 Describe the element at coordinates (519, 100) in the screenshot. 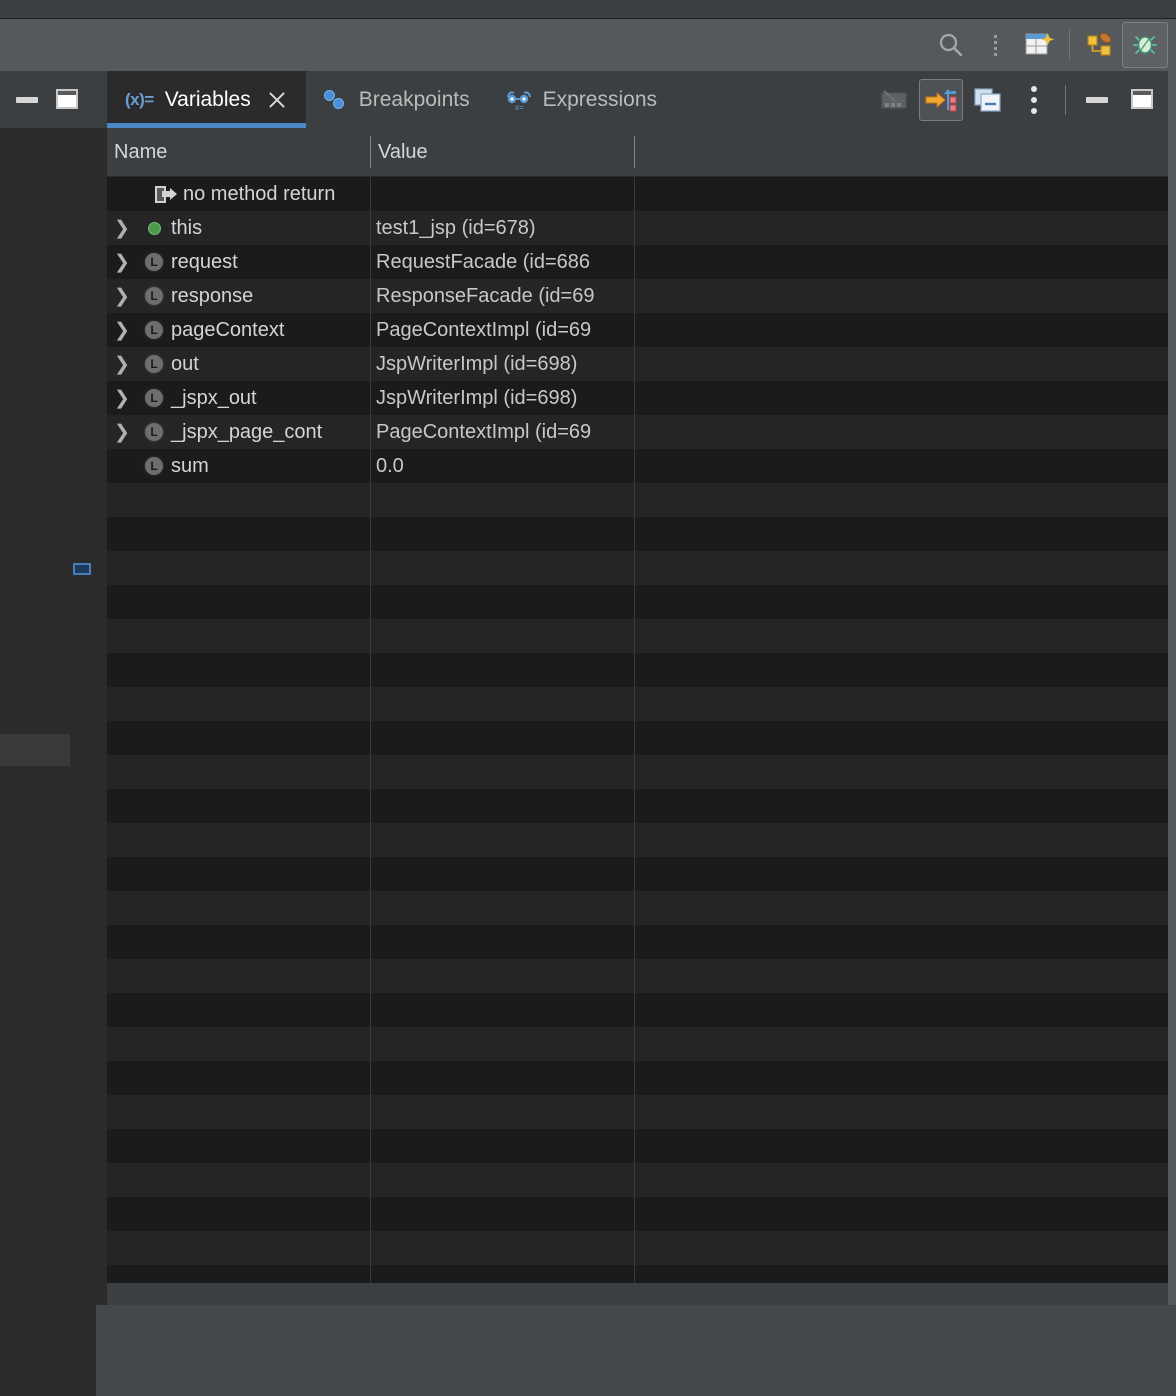

I see `expressions-icon: x=` at that location.